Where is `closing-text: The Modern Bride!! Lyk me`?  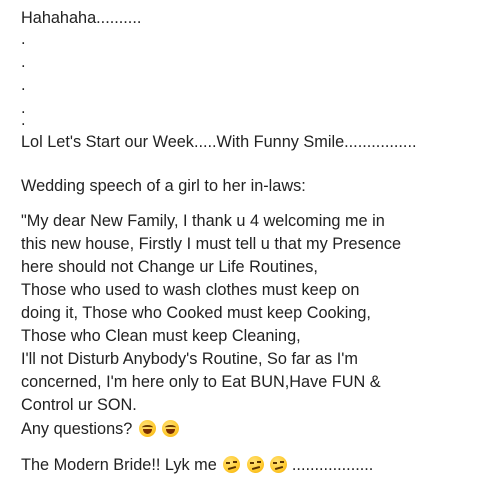 closing-text: The Modern Bride!! Lyk me is located at coordinates (119, 465).